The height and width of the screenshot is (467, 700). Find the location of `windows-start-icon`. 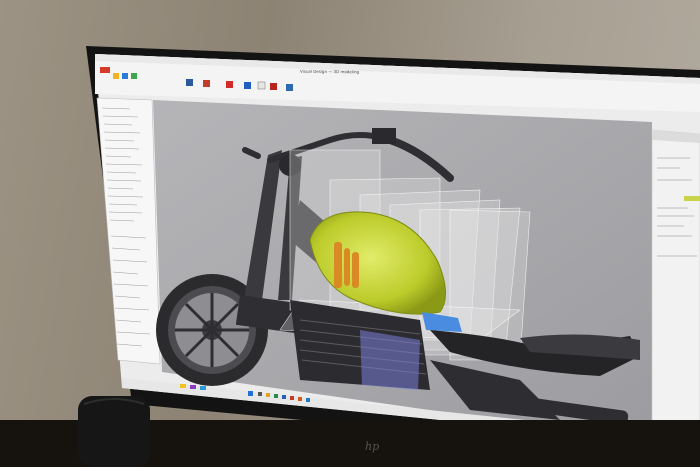

windows-start-icon is located at coordinates (250, 393).